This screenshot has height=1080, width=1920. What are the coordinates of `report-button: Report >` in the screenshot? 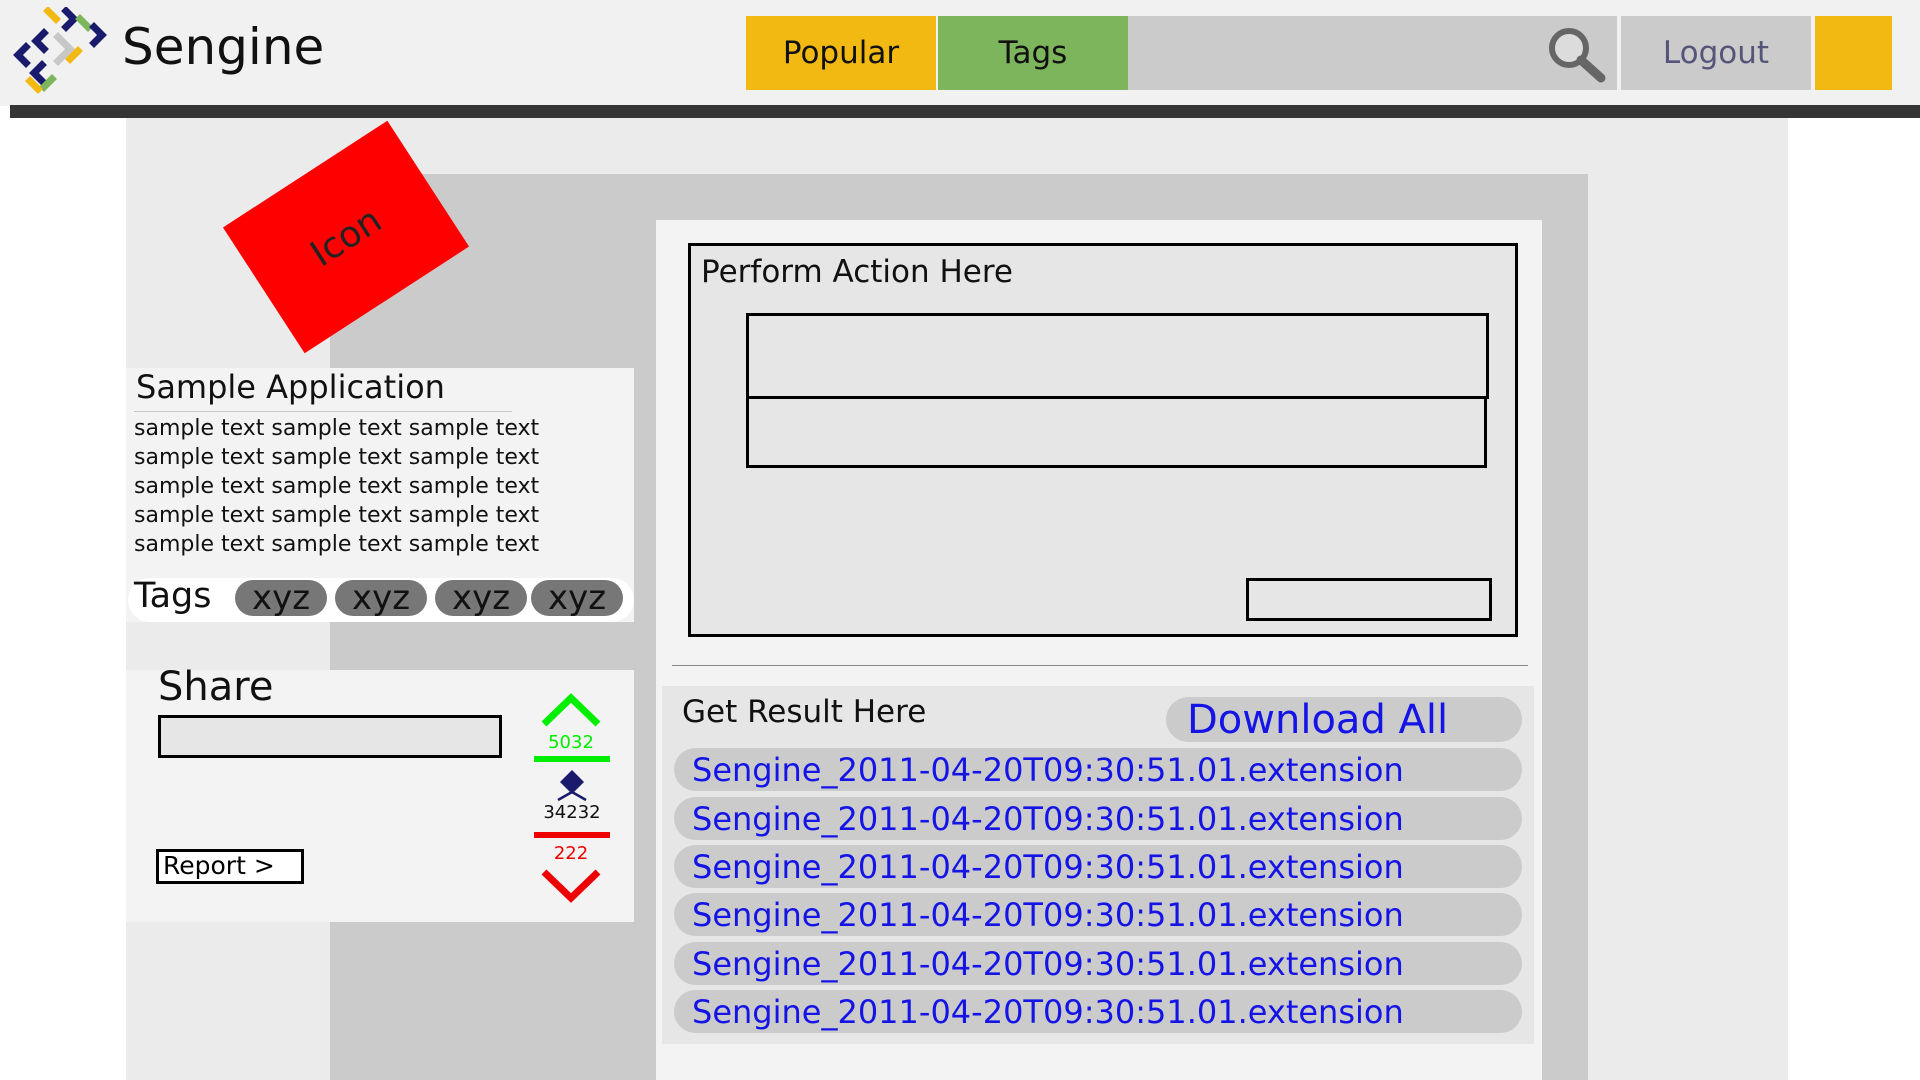 It's located at (230, 866).